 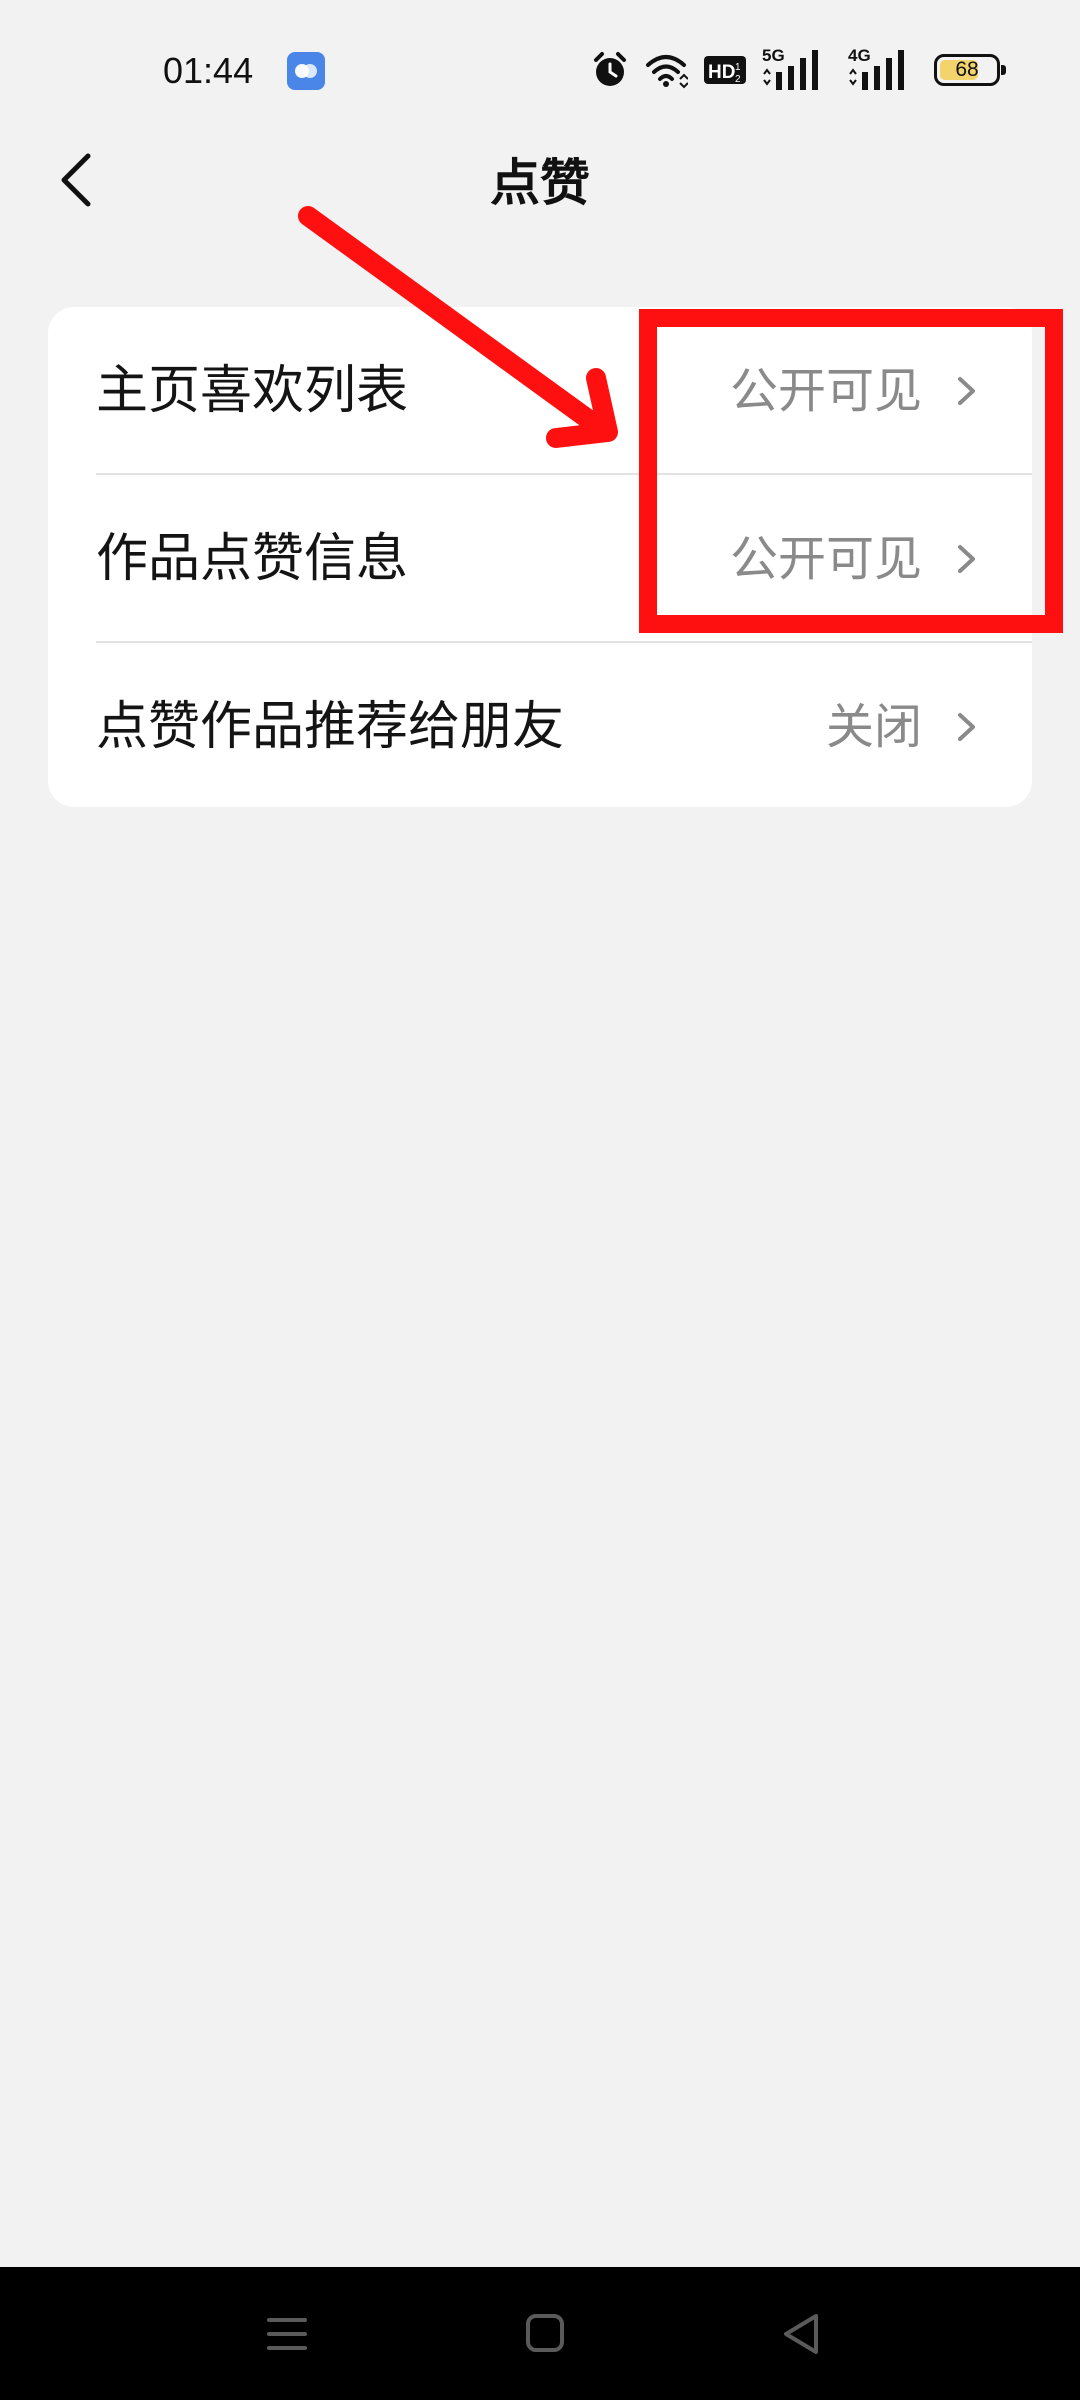 I want to click on setting-row-recommend-liked-works: 点赞作品推荐给朋友 关闭, so click(x=540, y=725).